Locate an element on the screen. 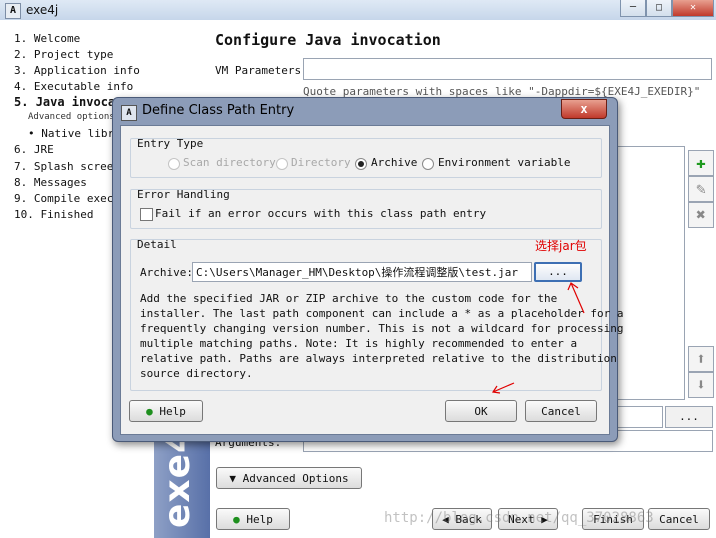 This screenshot has height=538, width=716. dialog-app-icon: A is located at coordinates (129, 113).